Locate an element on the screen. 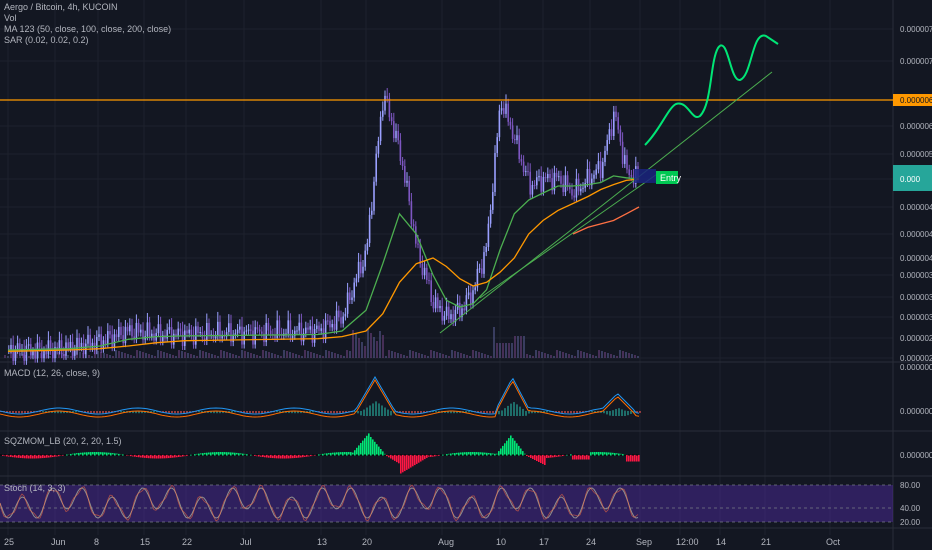 The image size is (932, 550). time-tick-label: 21 is located at coordinates (766, 542).